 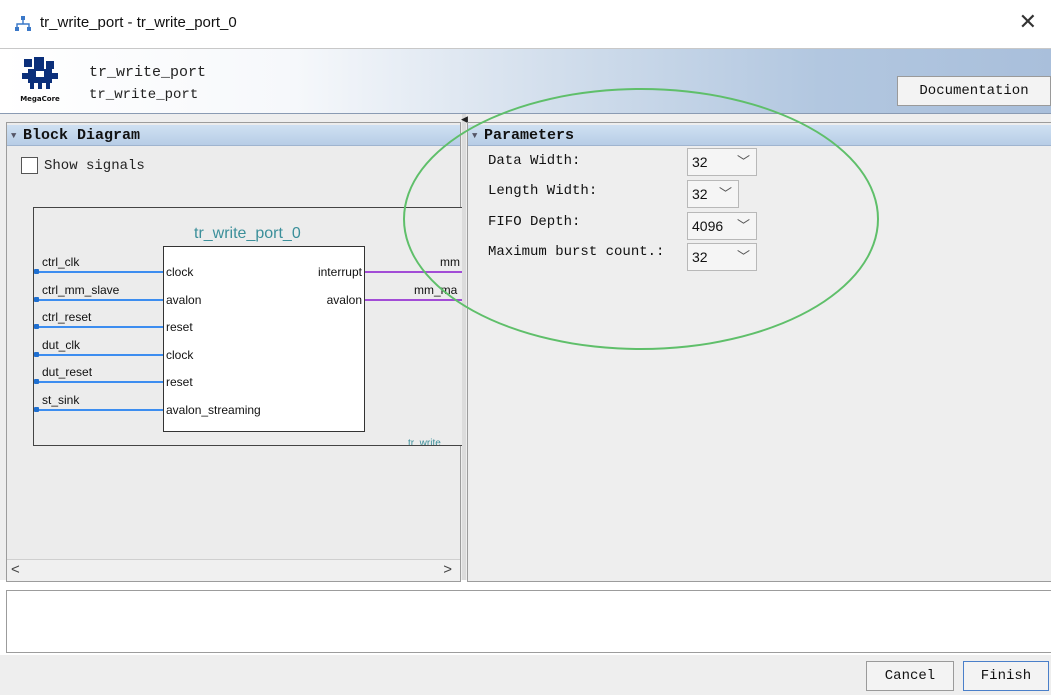 I want to click on signal-name: dut_reset, so click(x=67, y=372).